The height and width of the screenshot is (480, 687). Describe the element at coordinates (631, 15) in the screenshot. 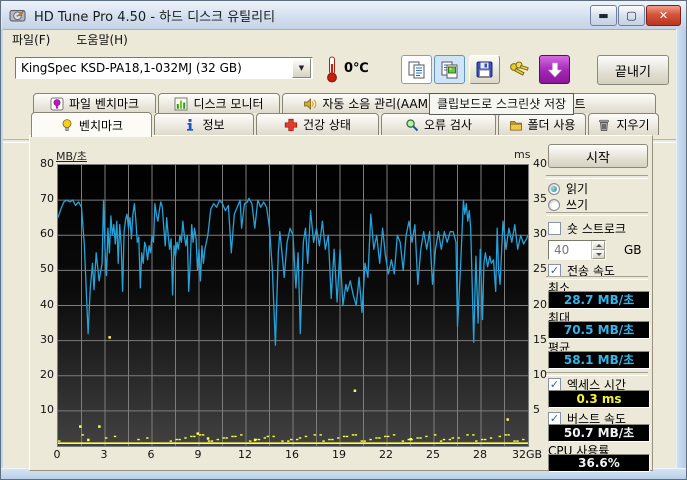

I see `maximize-button: ▢` at that location.